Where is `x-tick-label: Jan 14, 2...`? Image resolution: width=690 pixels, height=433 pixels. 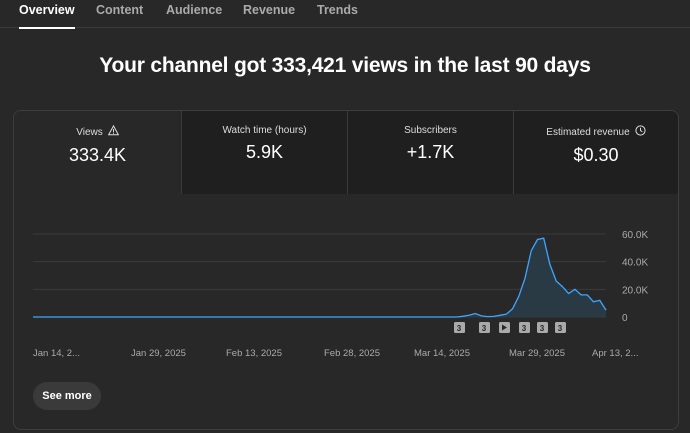
x-tick-label: Jan 14, 2... is located at coordinates (56, 353).